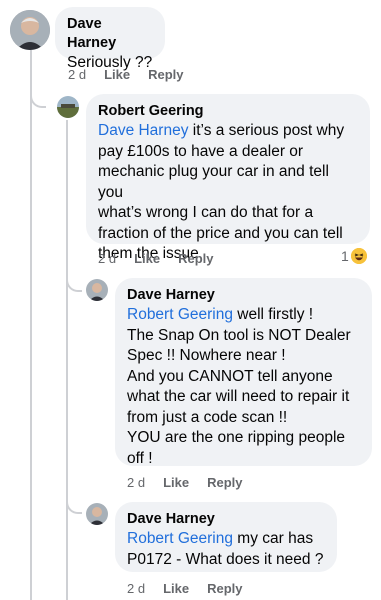  I want to click on comment-text-line: what the car will need to repair it, so click(238, 396).